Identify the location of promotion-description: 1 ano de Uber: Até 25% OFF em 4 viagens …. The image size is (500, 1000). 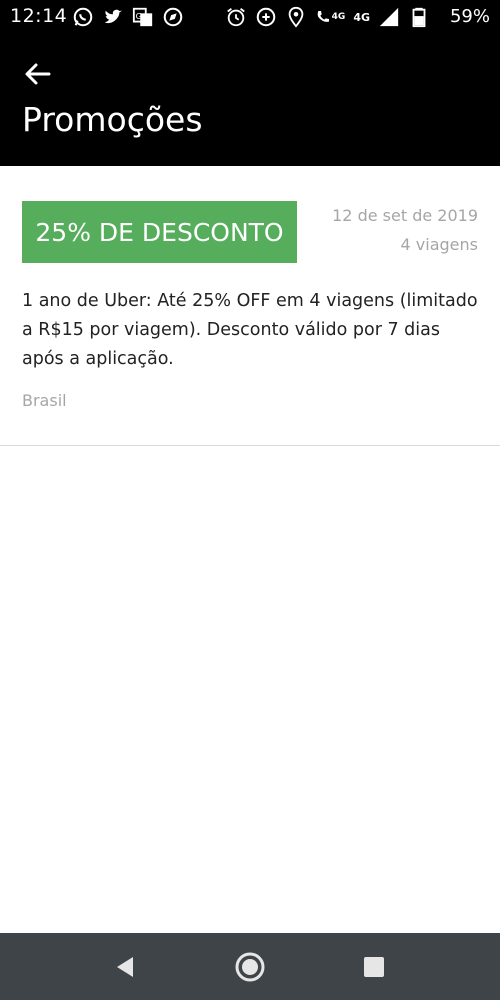
(250, 330).